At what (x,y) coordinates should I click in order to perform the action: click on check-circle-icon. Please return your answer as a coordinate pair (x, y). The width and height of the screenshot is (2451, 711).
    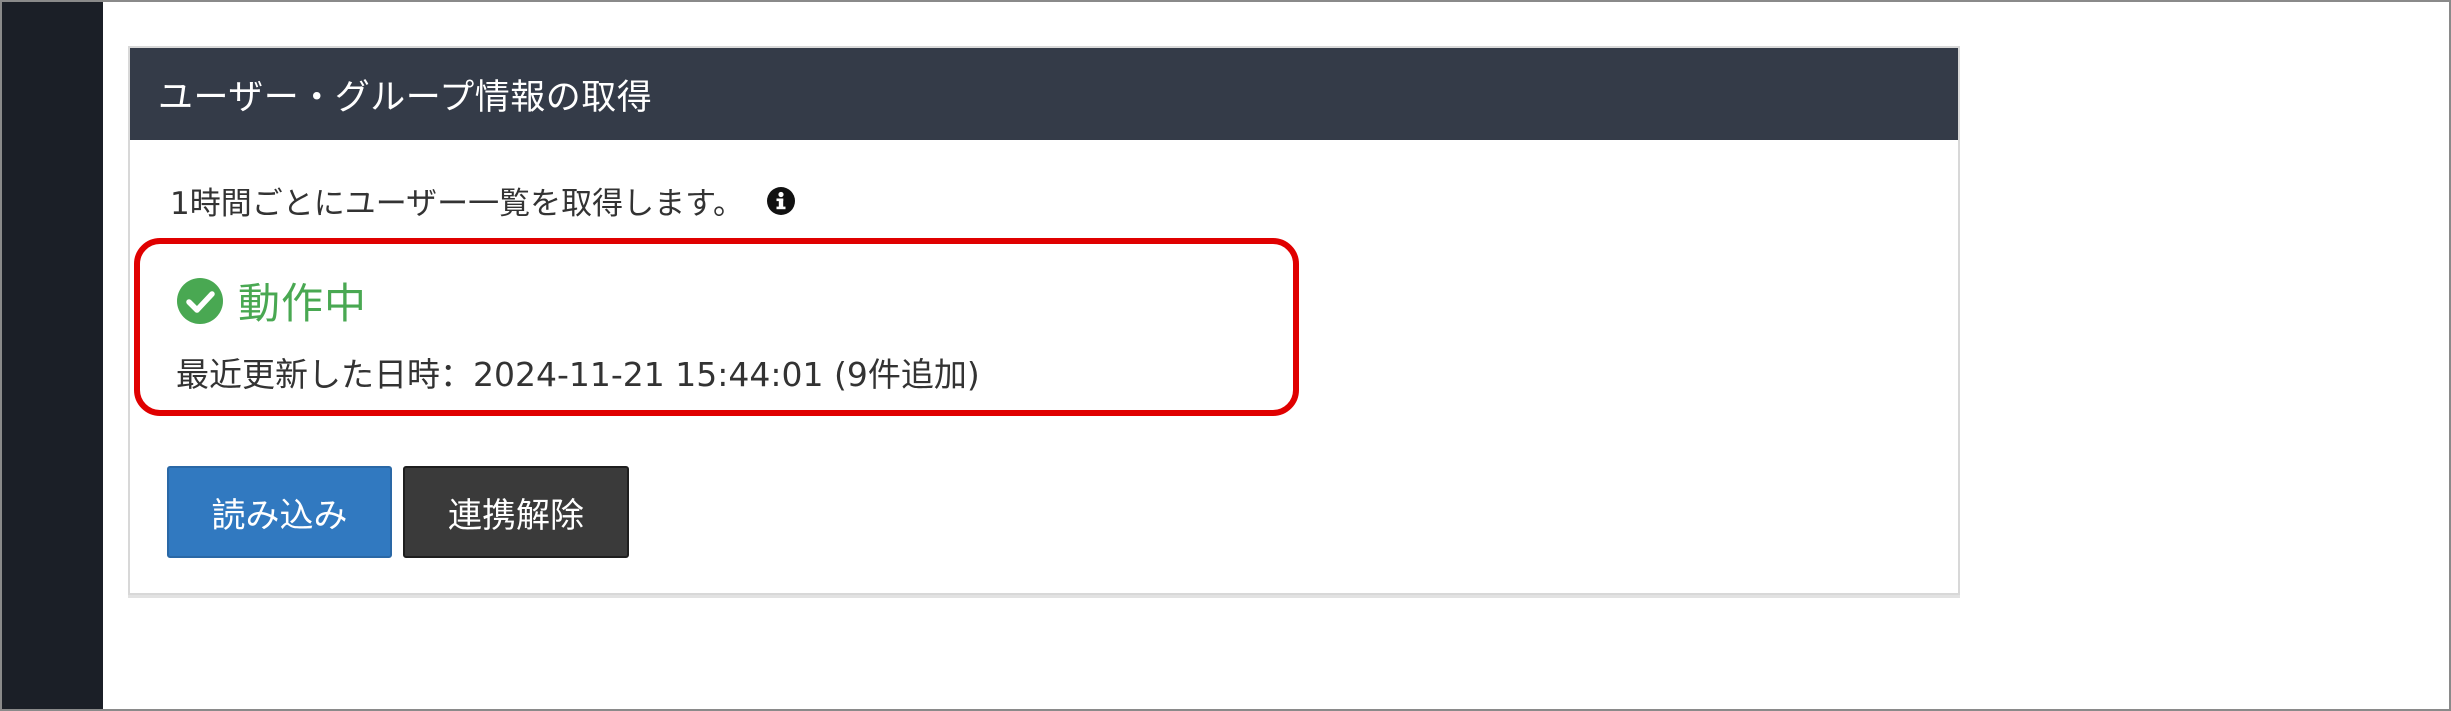
    Looking at the image, I should click on (200, 301).